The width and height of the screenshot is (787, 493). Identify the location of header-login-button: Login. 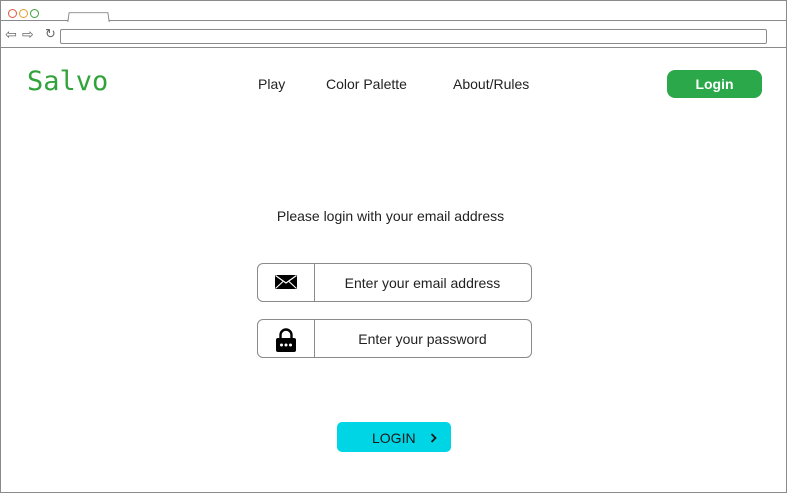
(714, 84).